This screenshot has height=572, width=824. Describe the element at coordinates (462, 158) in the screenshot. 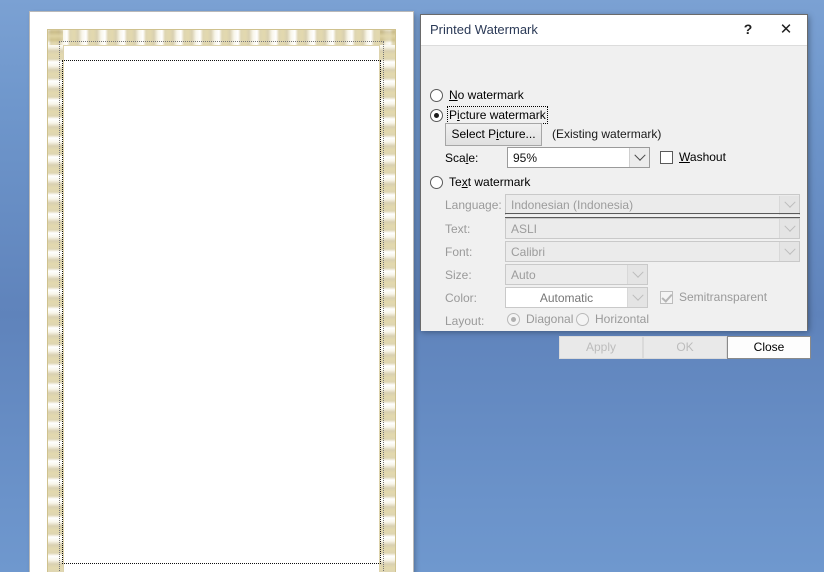

I see `scale-label: Scale:` at that location.